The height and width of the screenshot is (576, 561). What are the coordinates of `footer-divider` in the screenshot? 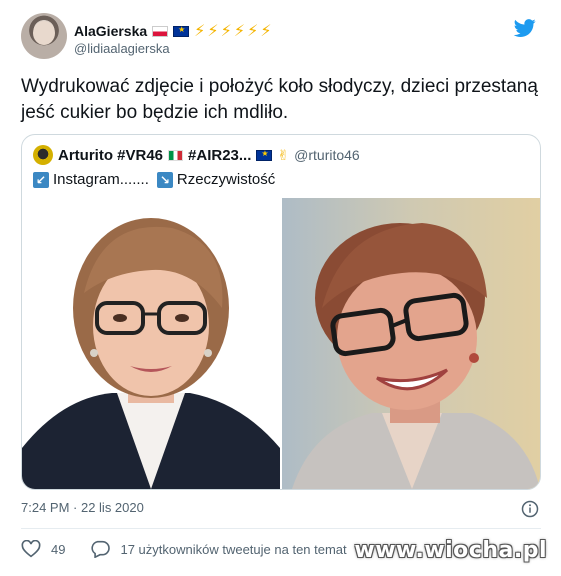 It's located at (281, 528).